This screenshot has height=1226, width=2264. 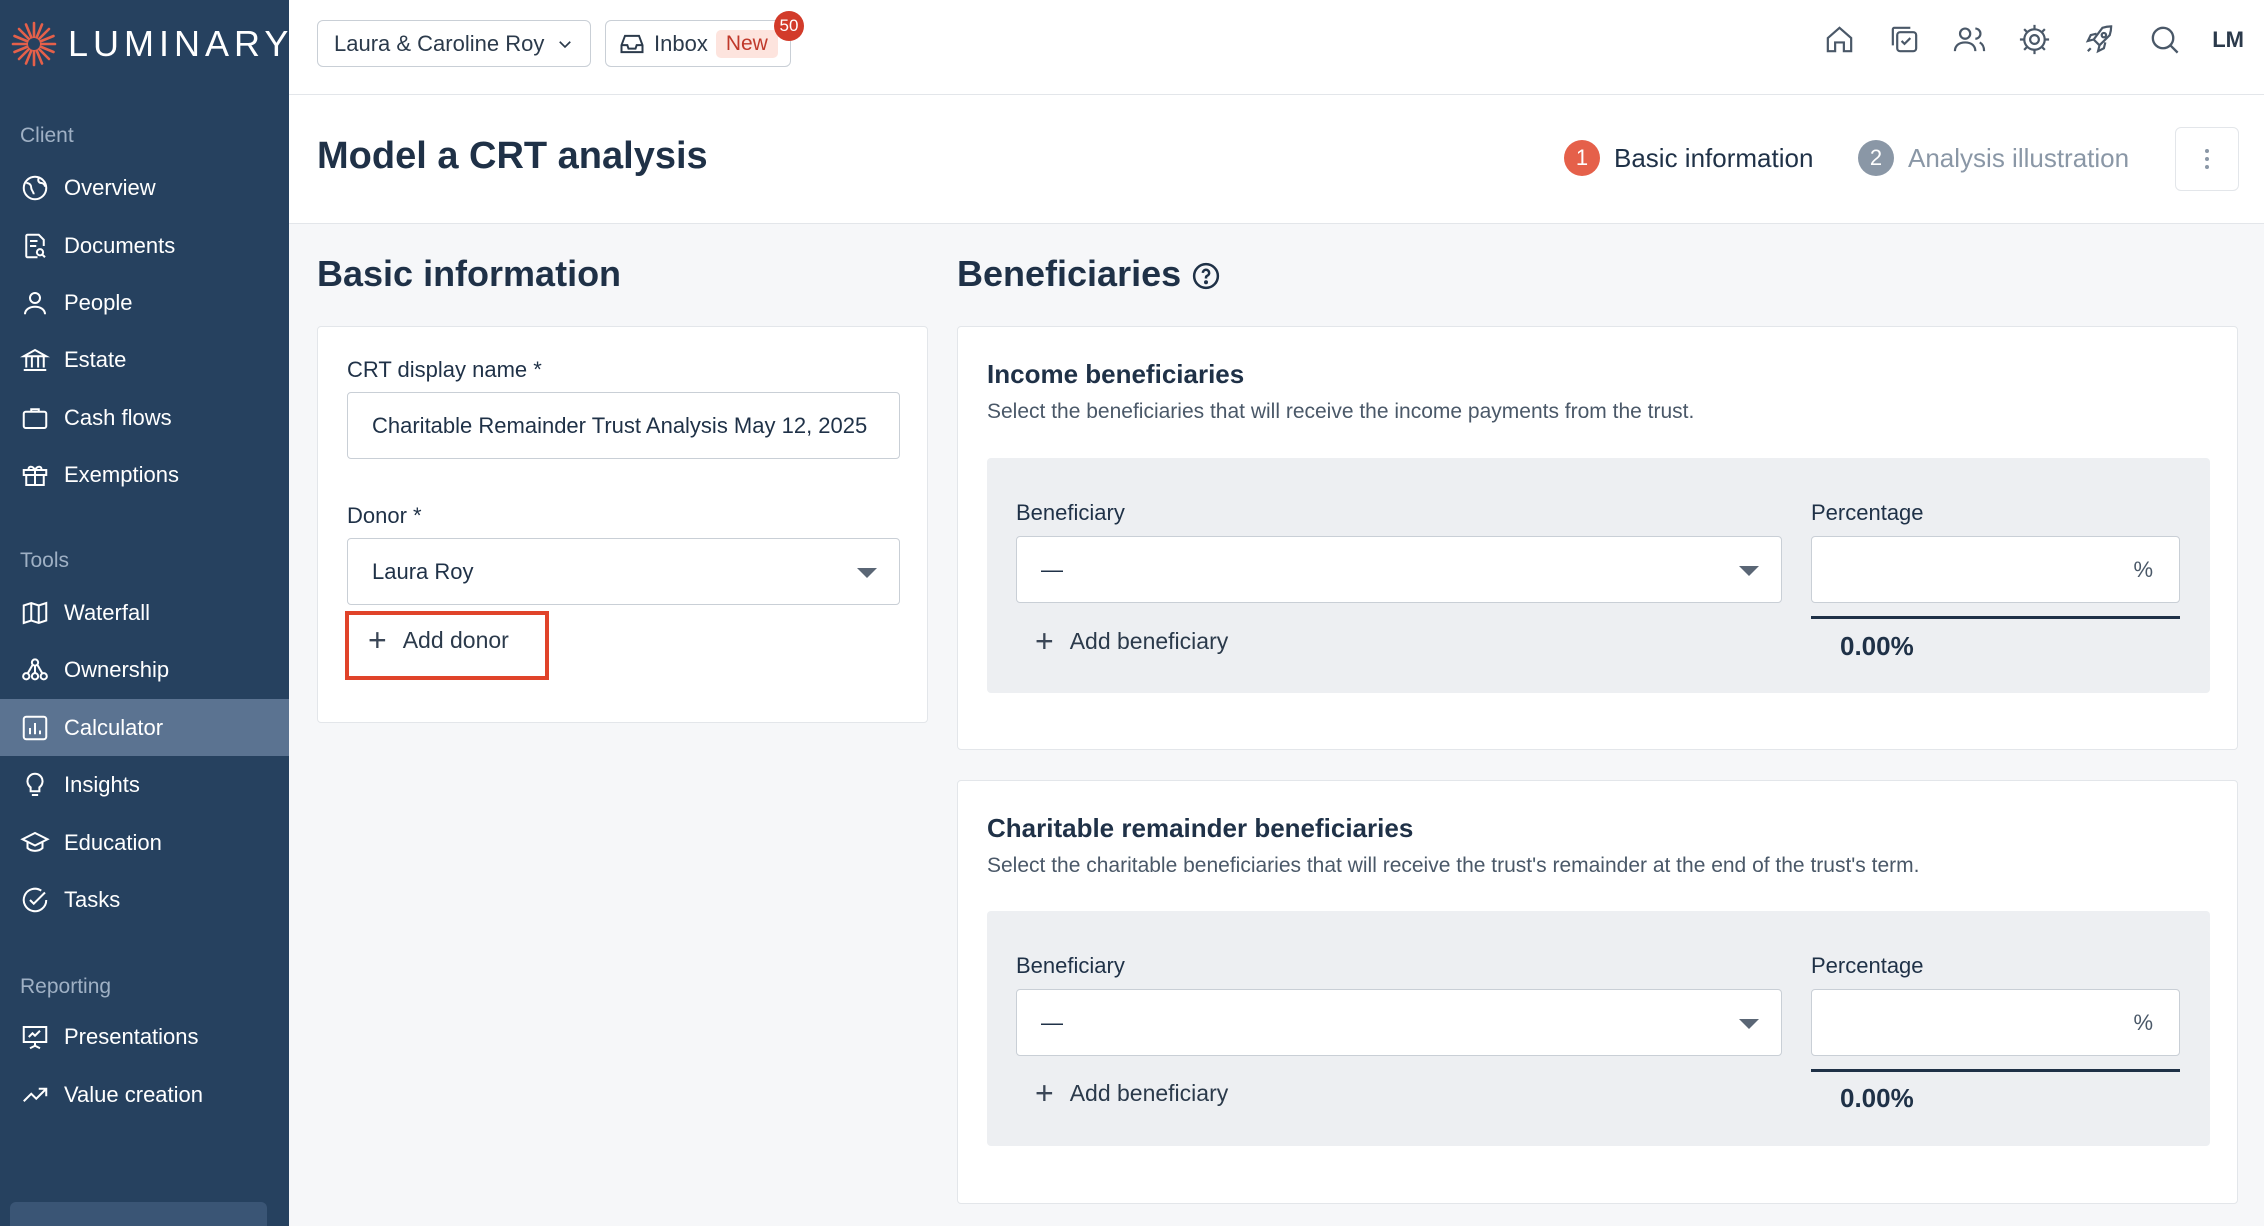 I want to click on settings-icon, so click(x=2034, y=39).